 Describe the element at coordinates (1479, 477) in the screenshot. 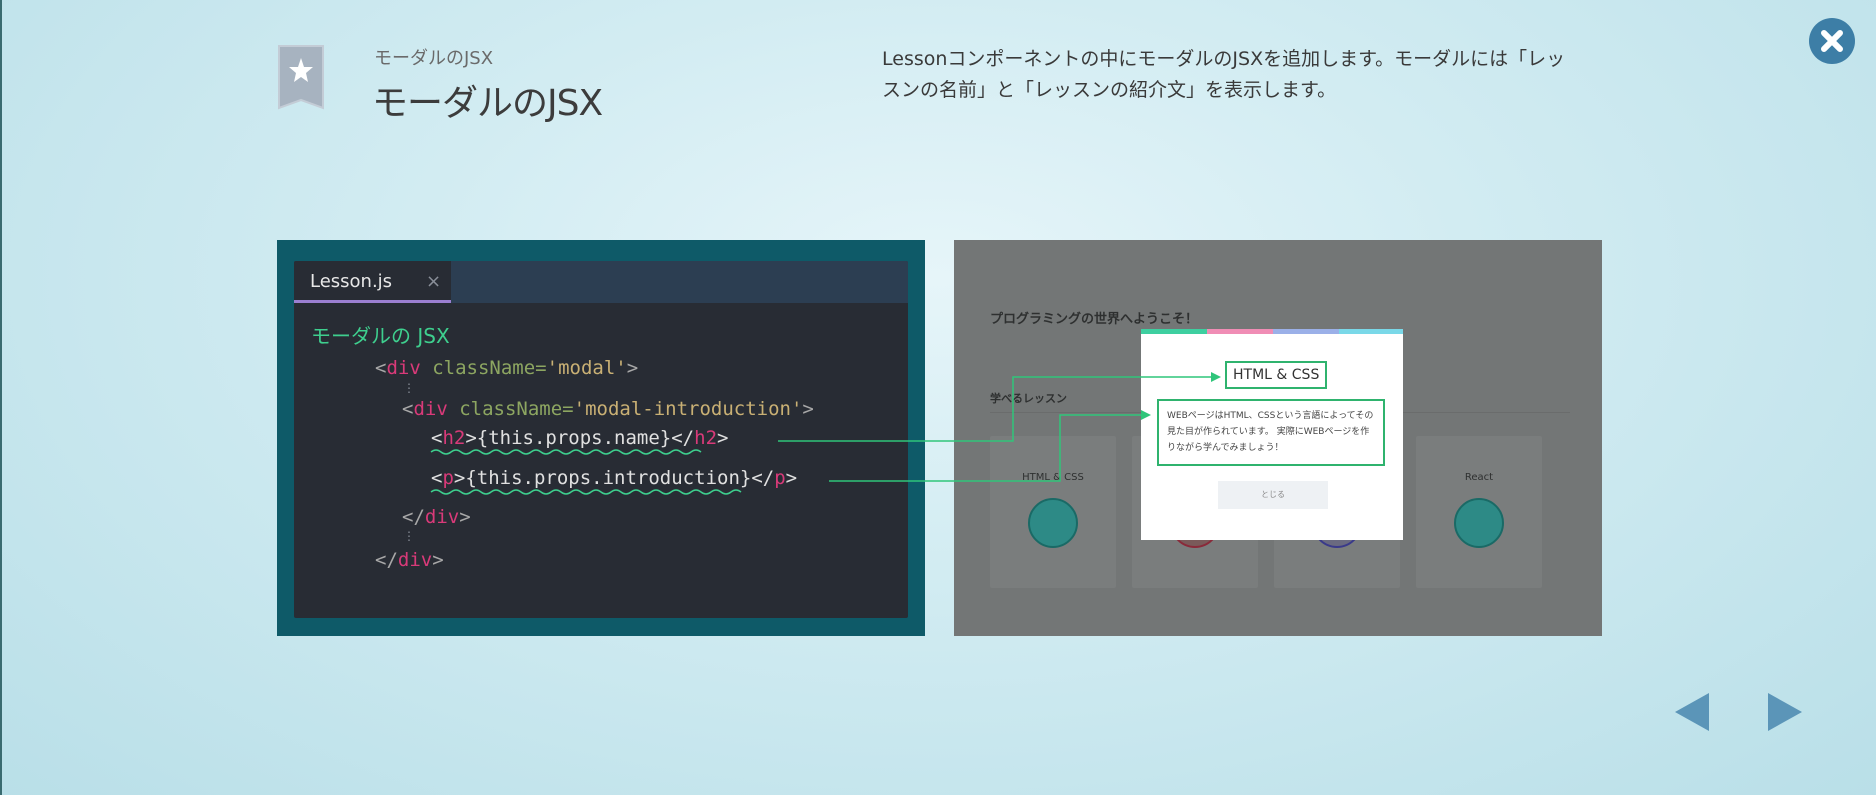

I see `lesson-card-title: React` at that location.